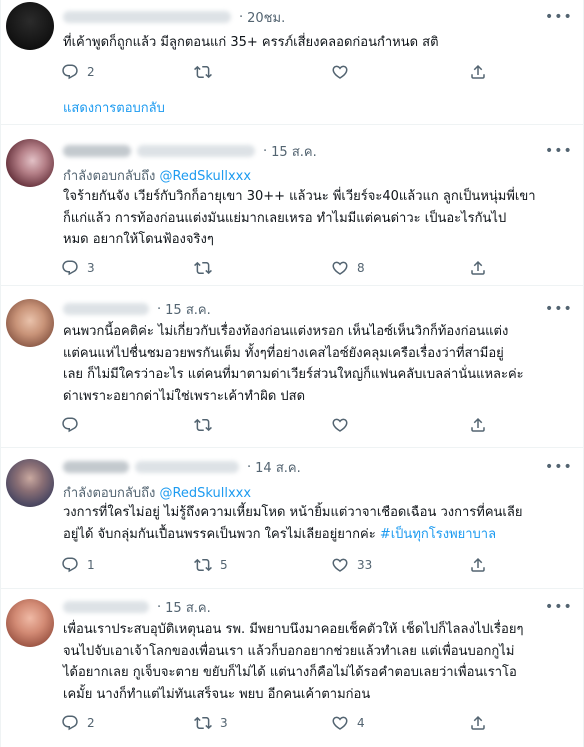 This screenshot has height=747, width=584. I want to click on tweet-actions: 2, so click(281, 72).